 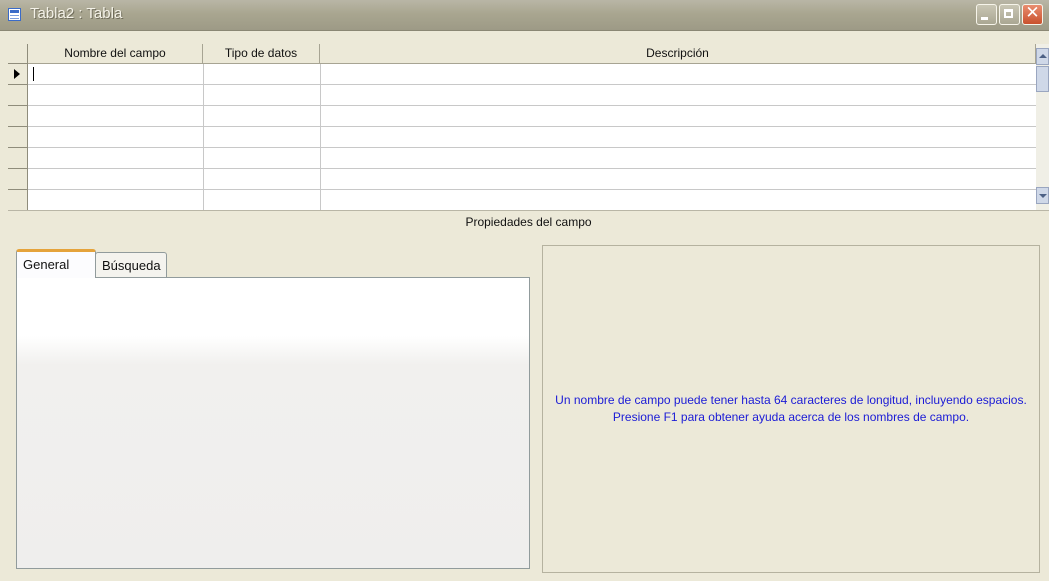 What do you see at coordinates (115, 54) in the screenshot?
I see `column-header-field-name: Nombre del campo` at bounding box center [115, 54].